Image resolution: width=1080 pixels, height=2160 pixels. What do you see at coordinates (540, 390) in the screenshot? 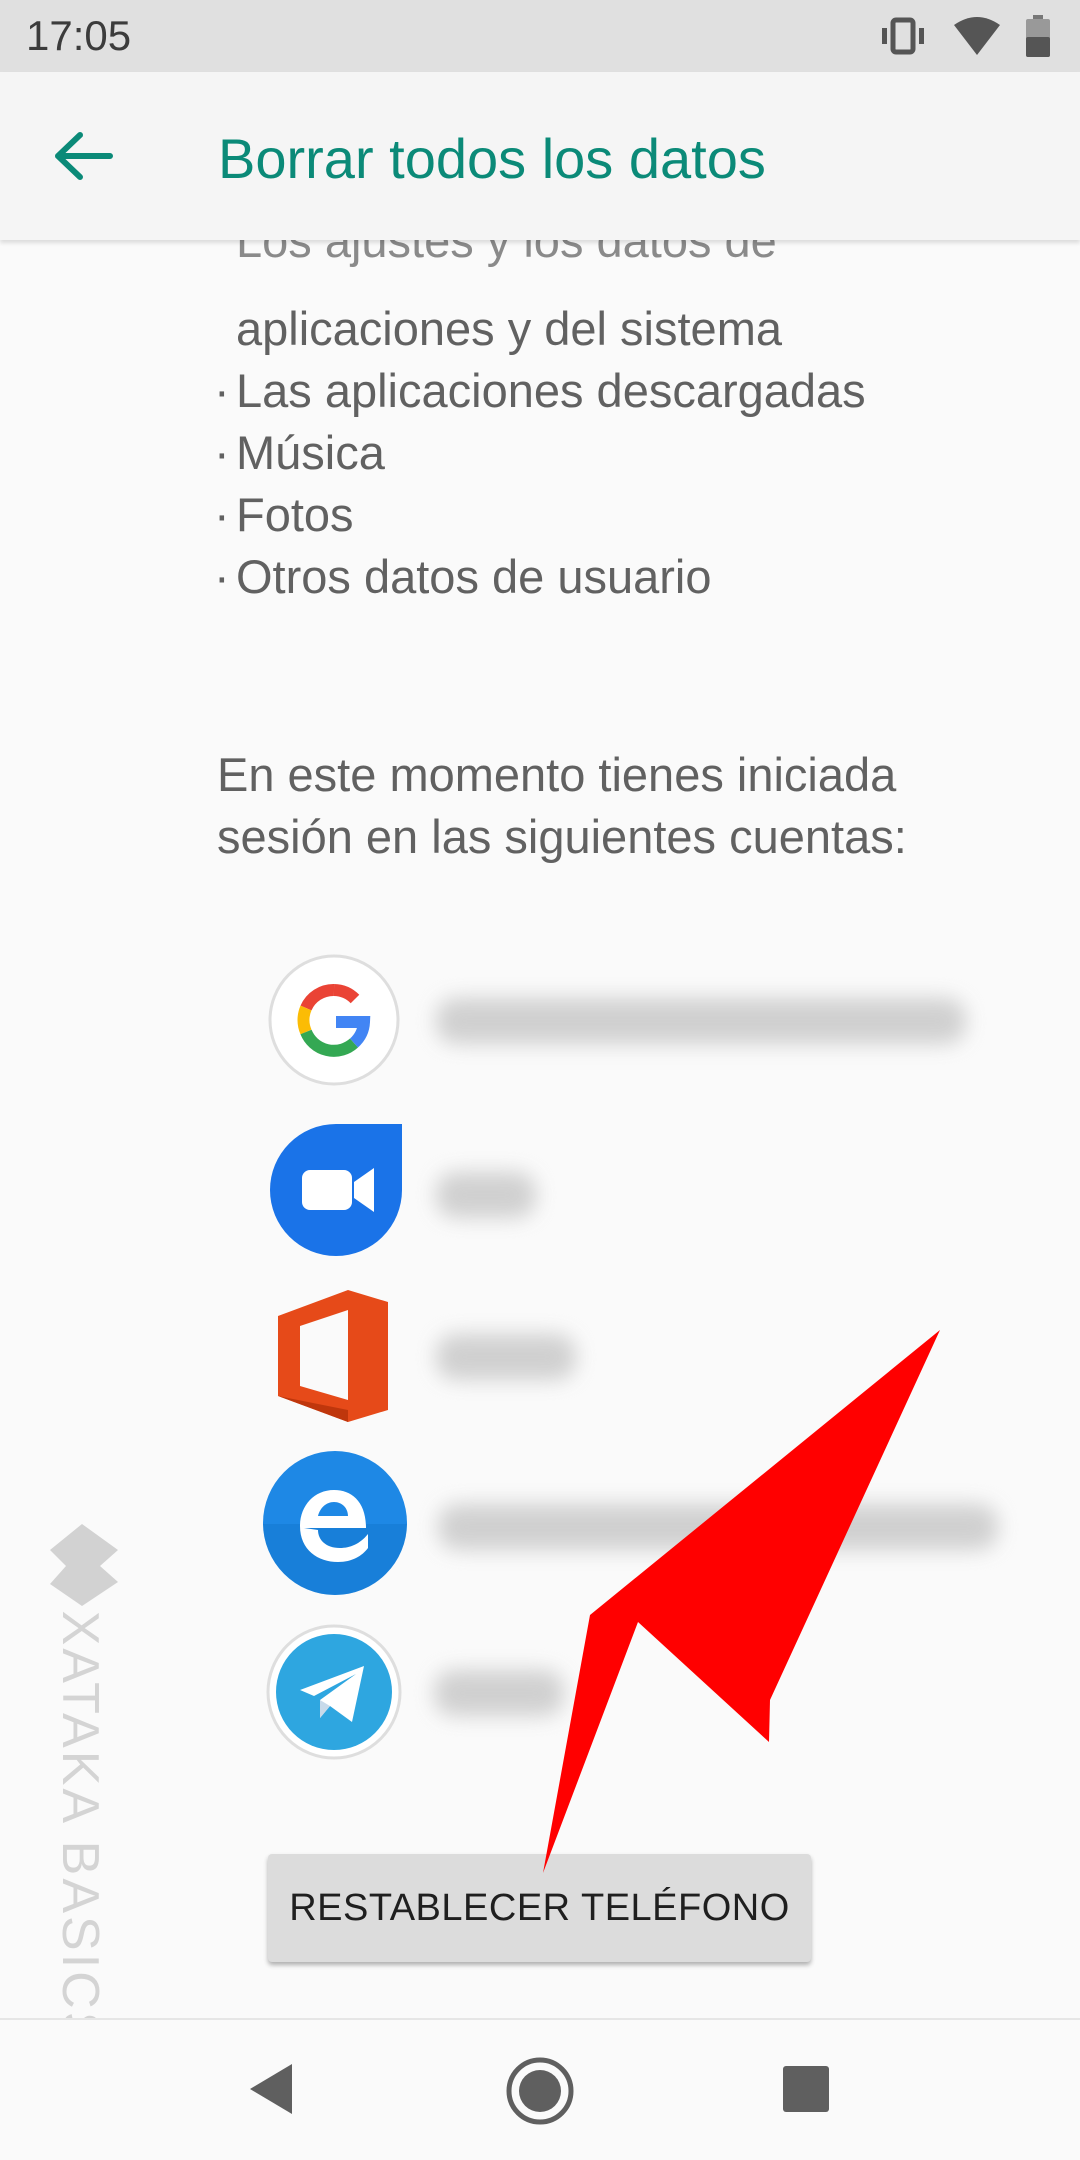
I see `list-item: · Las aplicaciones descargadas` at bounding box center [540, 390].